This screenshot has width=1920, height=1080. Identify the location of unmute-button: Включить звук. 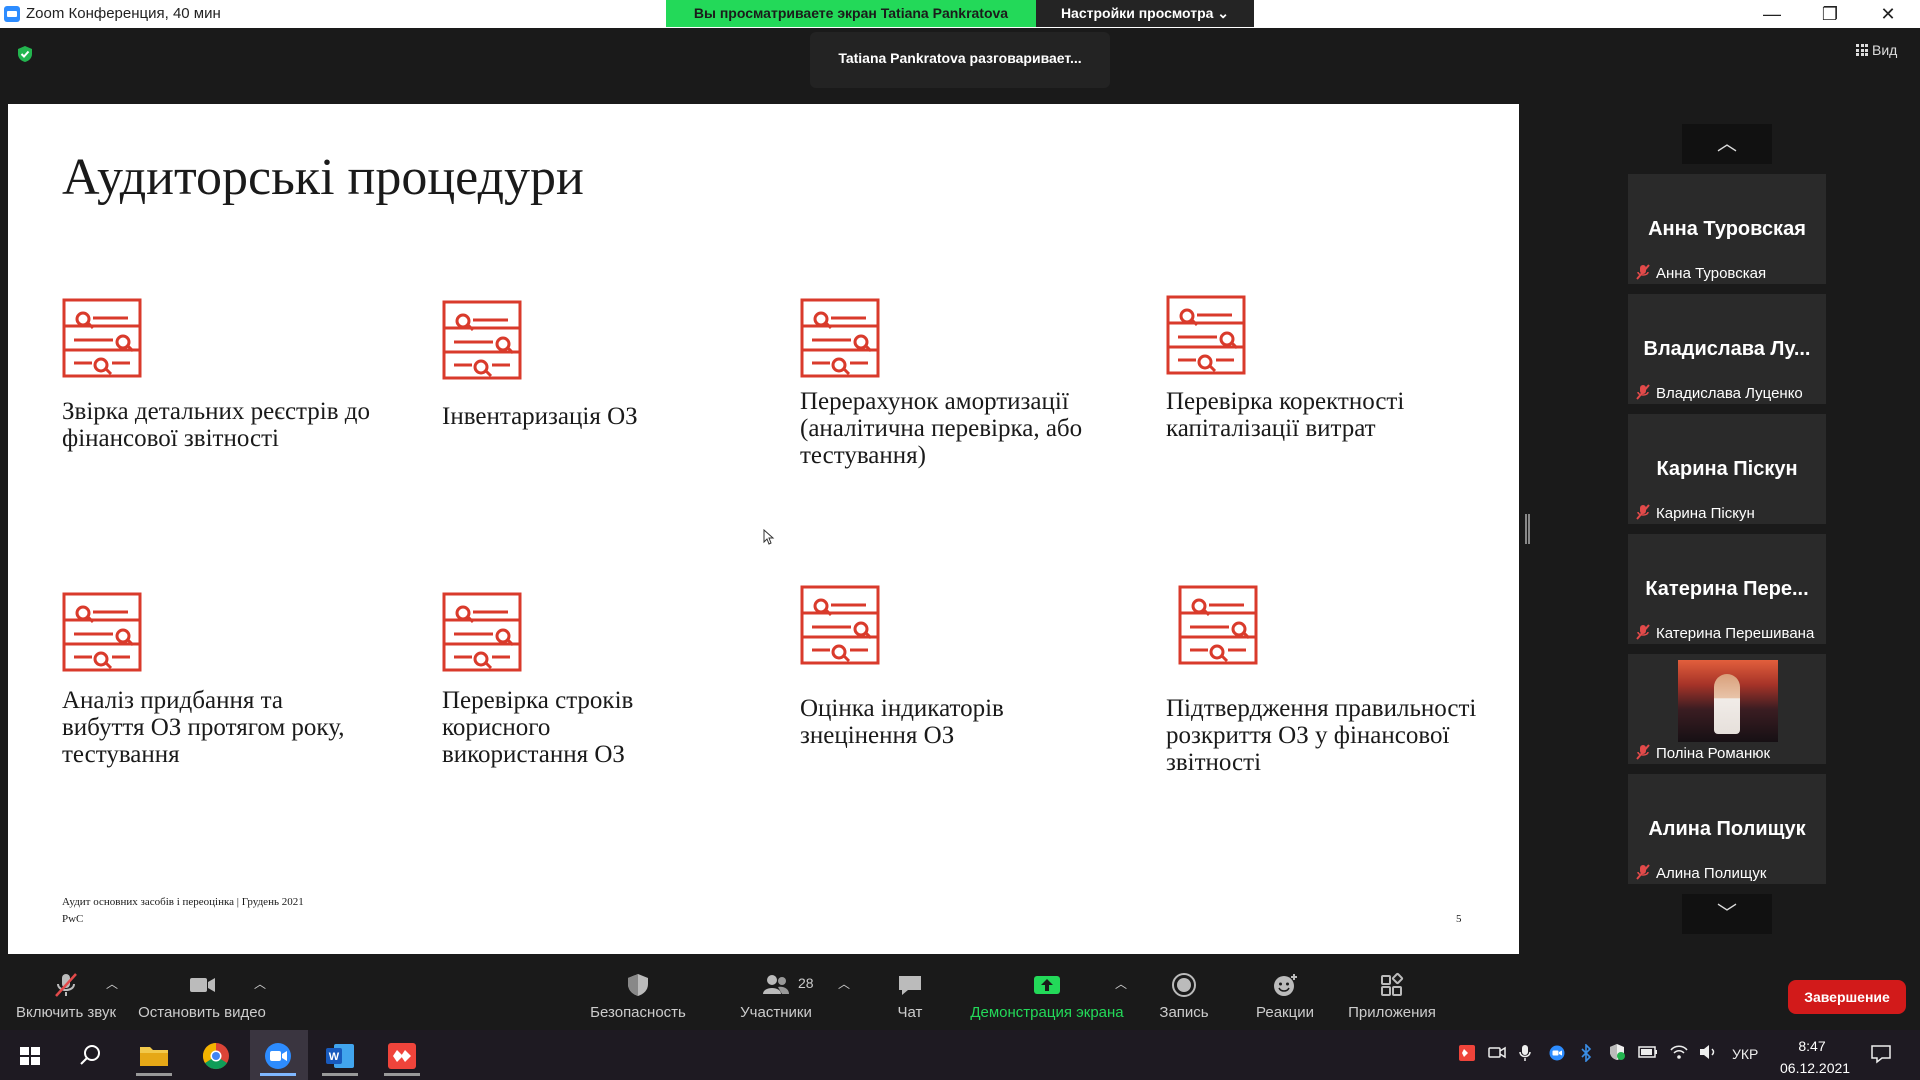
(66, 996).